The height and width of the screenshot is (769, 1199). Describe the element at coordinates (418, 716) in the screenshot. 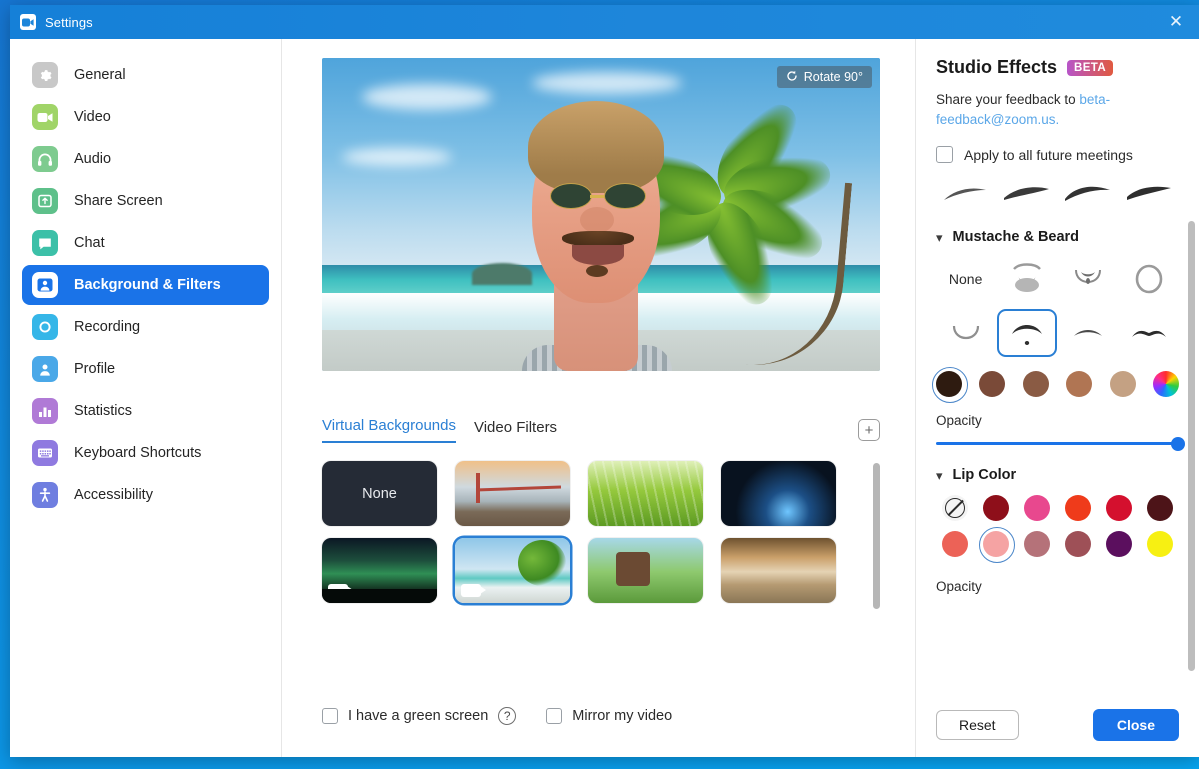

I see `green-screen-label: I have a green screen` at that location.